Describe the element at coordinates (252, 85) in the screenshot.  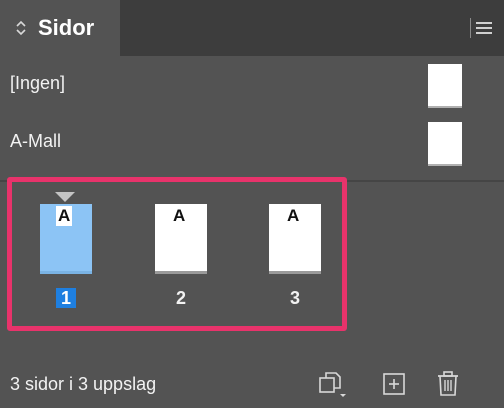
I see `master-item-none: [Ingen]` at that location.